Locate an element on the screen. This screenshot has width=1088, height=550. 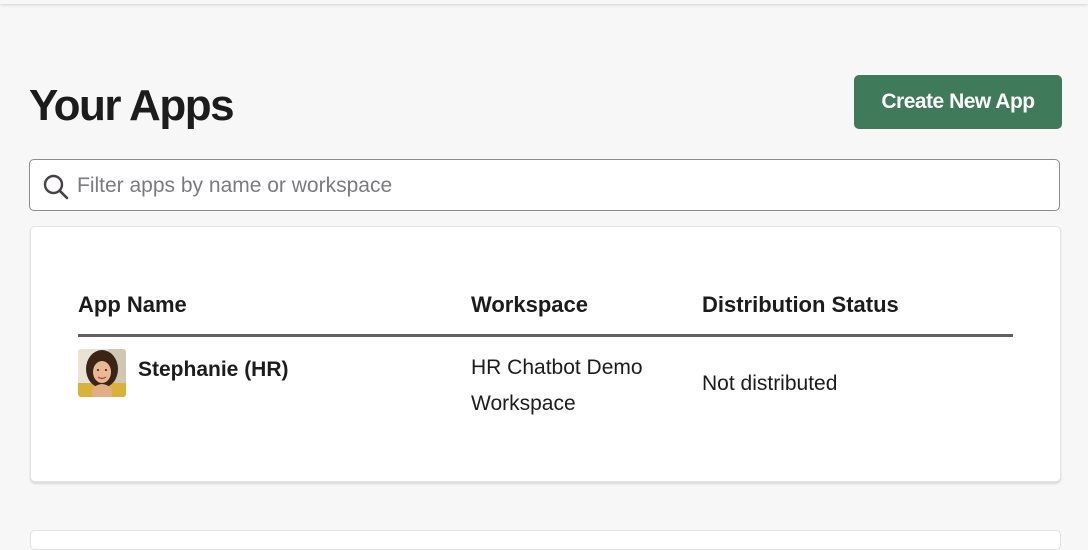
header-divider is located at coordinates (545, 335).